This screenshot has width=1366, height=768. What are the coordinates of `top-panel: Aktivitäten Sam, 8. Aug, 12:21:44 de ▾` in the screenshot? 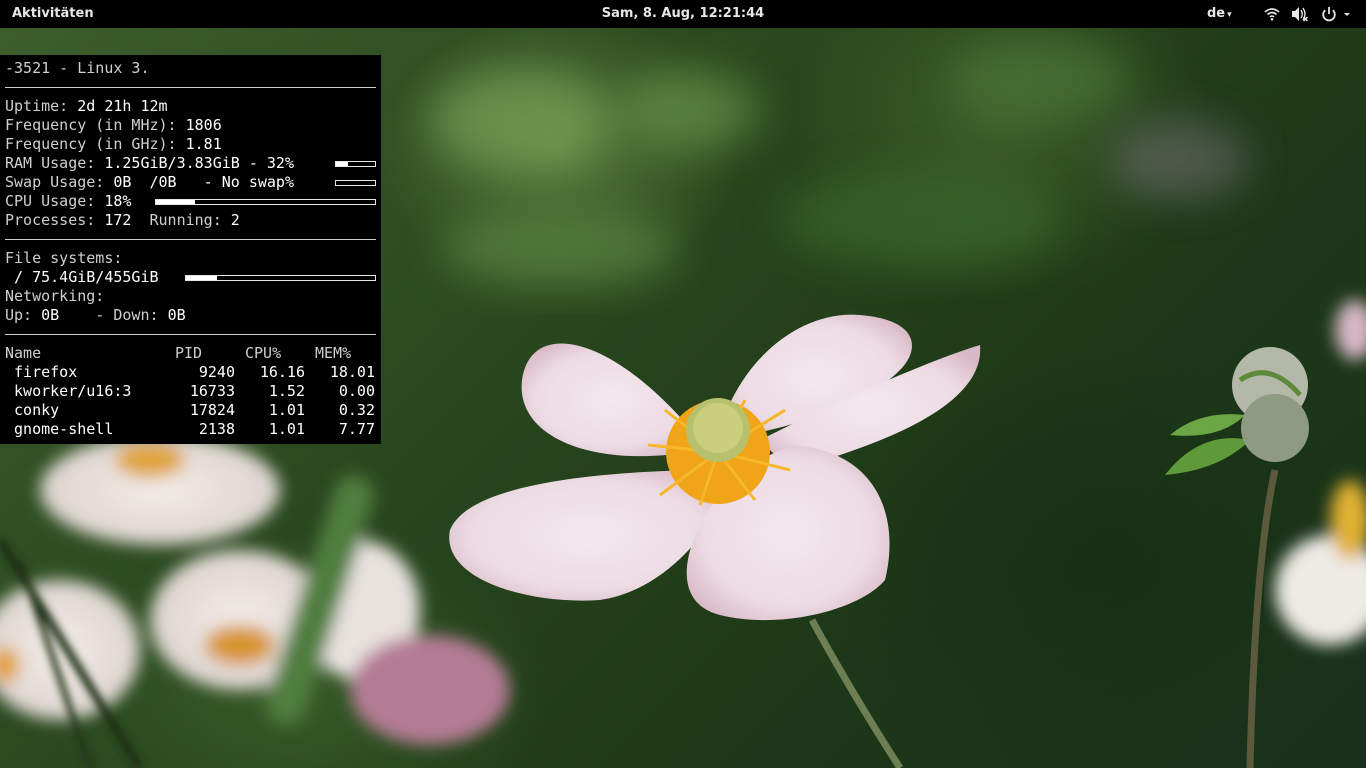 It's located at (683, 14).